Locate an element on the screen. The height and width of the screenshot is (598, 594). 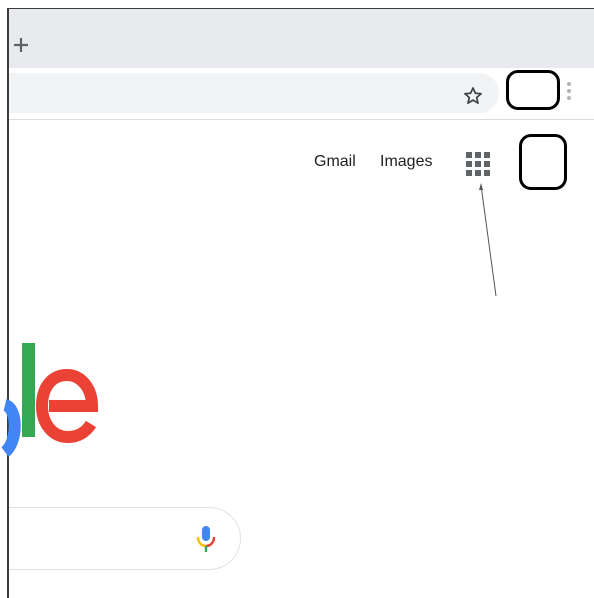
gmail-link: Gmail is located at coordinates (335, 162).